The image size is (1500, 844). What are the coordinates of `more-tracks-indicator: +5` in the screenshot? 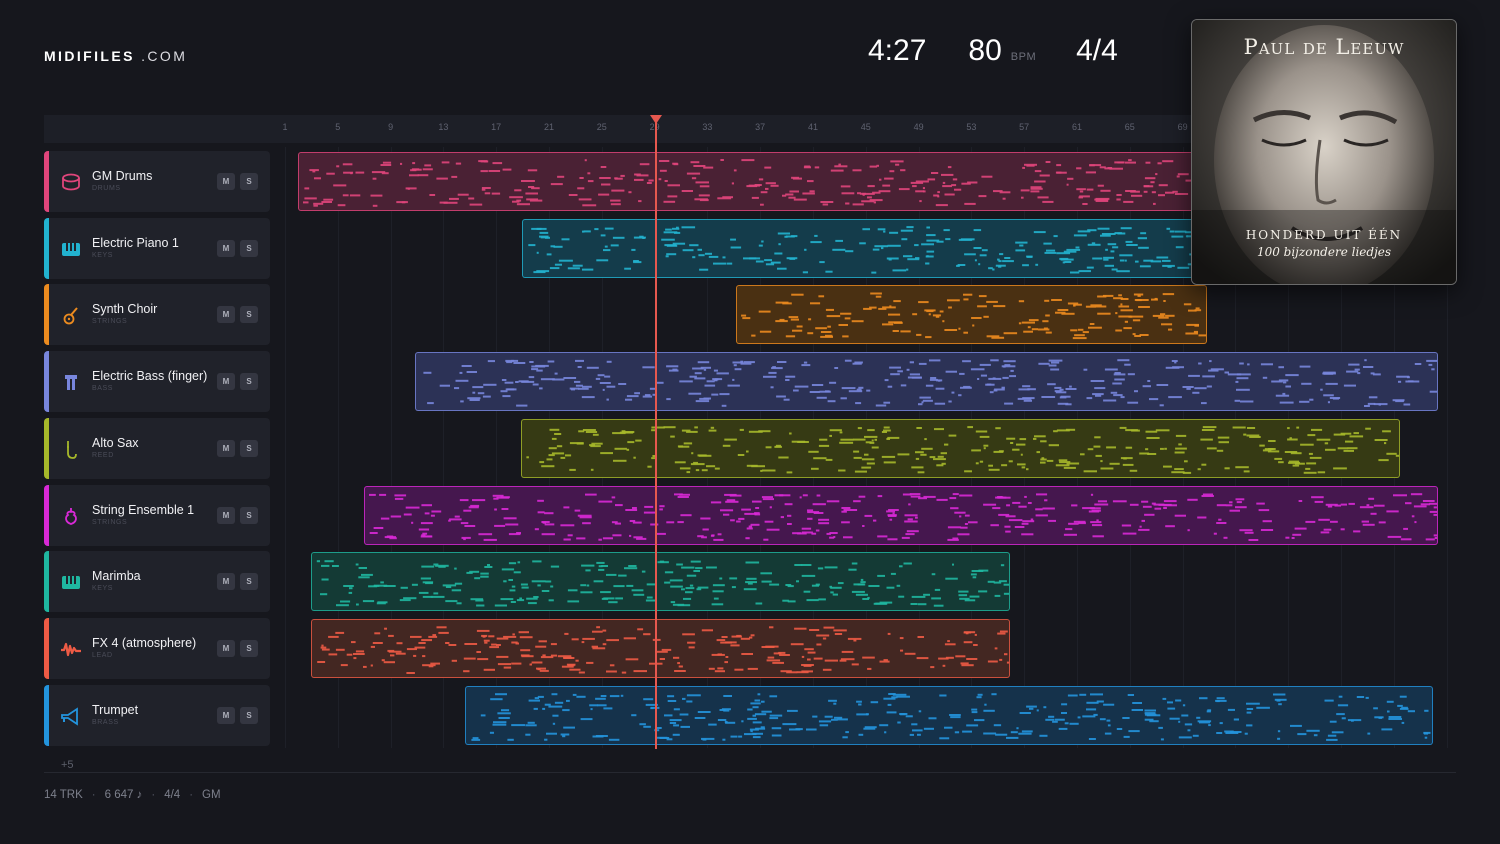 It's located at (67, 765).